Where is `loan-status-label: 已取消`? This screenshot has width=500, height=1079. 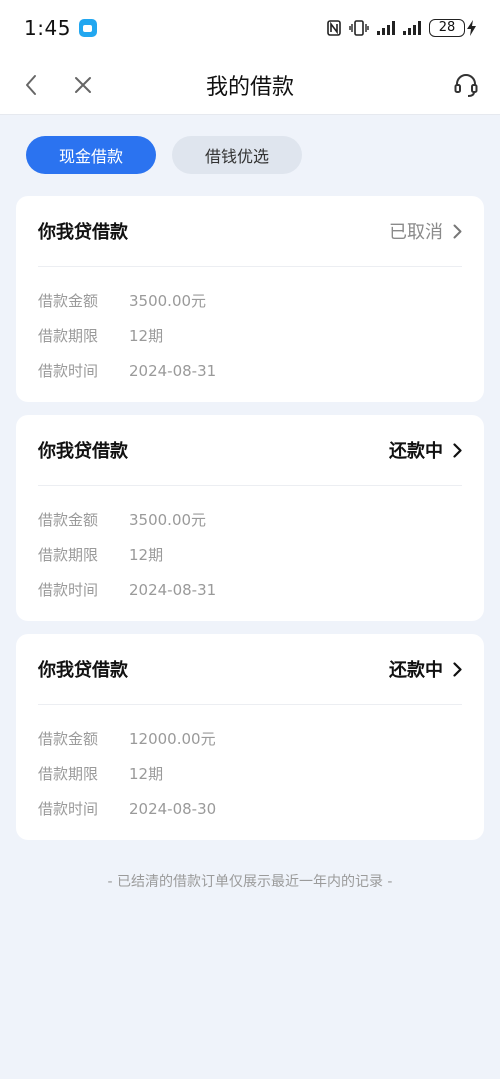 loan-status-label: 已取消 is located at coordinates (416, 232).